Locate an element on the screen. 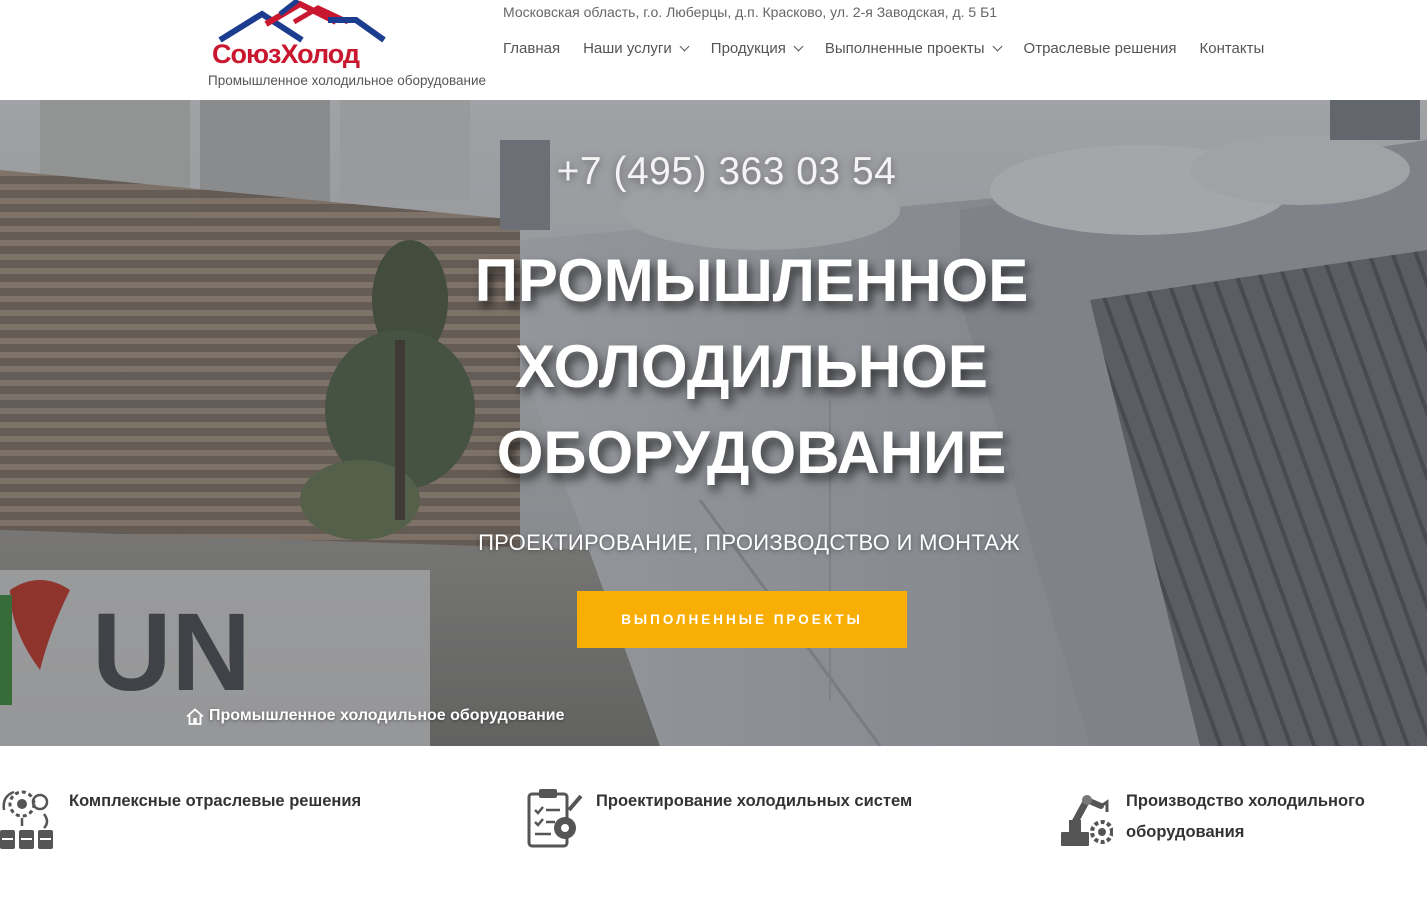  nav-label: Контакты is located at coordinates (1232, 48).